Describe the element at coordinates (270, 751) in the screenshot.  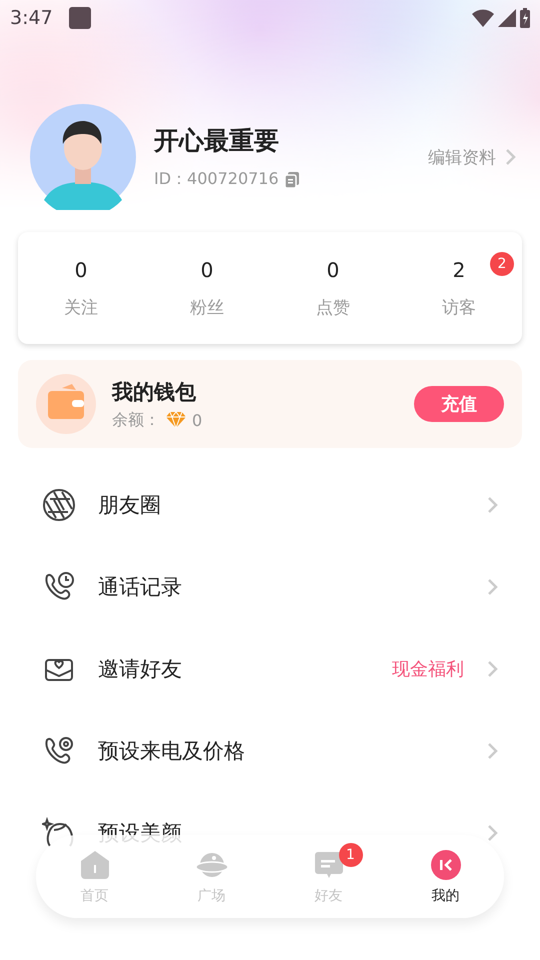
I see `menu-row: 预设来电及价格` at that location.